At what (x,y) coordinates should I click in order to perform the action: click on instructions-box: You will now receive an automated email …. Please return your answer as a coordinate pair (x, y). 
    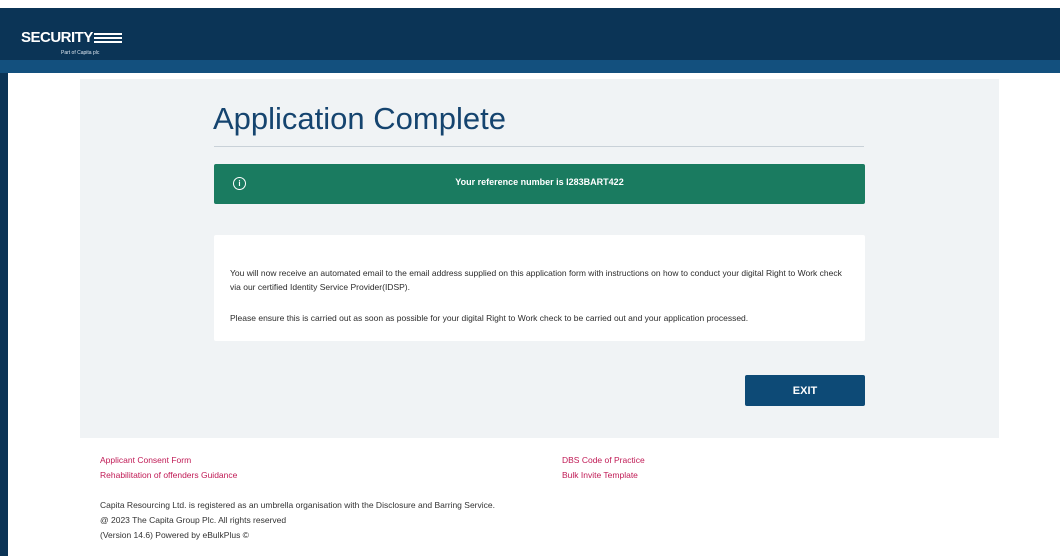
    Looking at the image, I should click on (539, 288).